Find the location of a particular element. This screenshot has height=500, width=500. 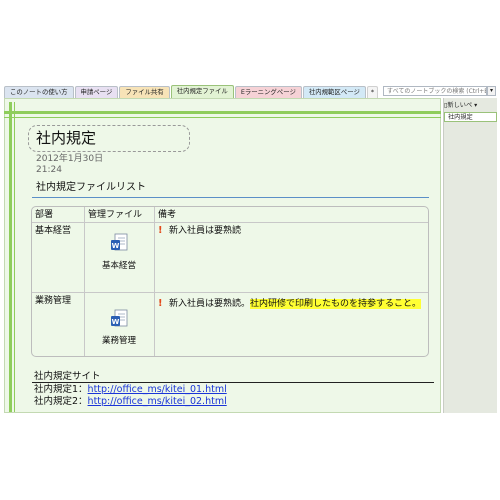

table-header-dept: 部署 is located at coordinates (44, 215).